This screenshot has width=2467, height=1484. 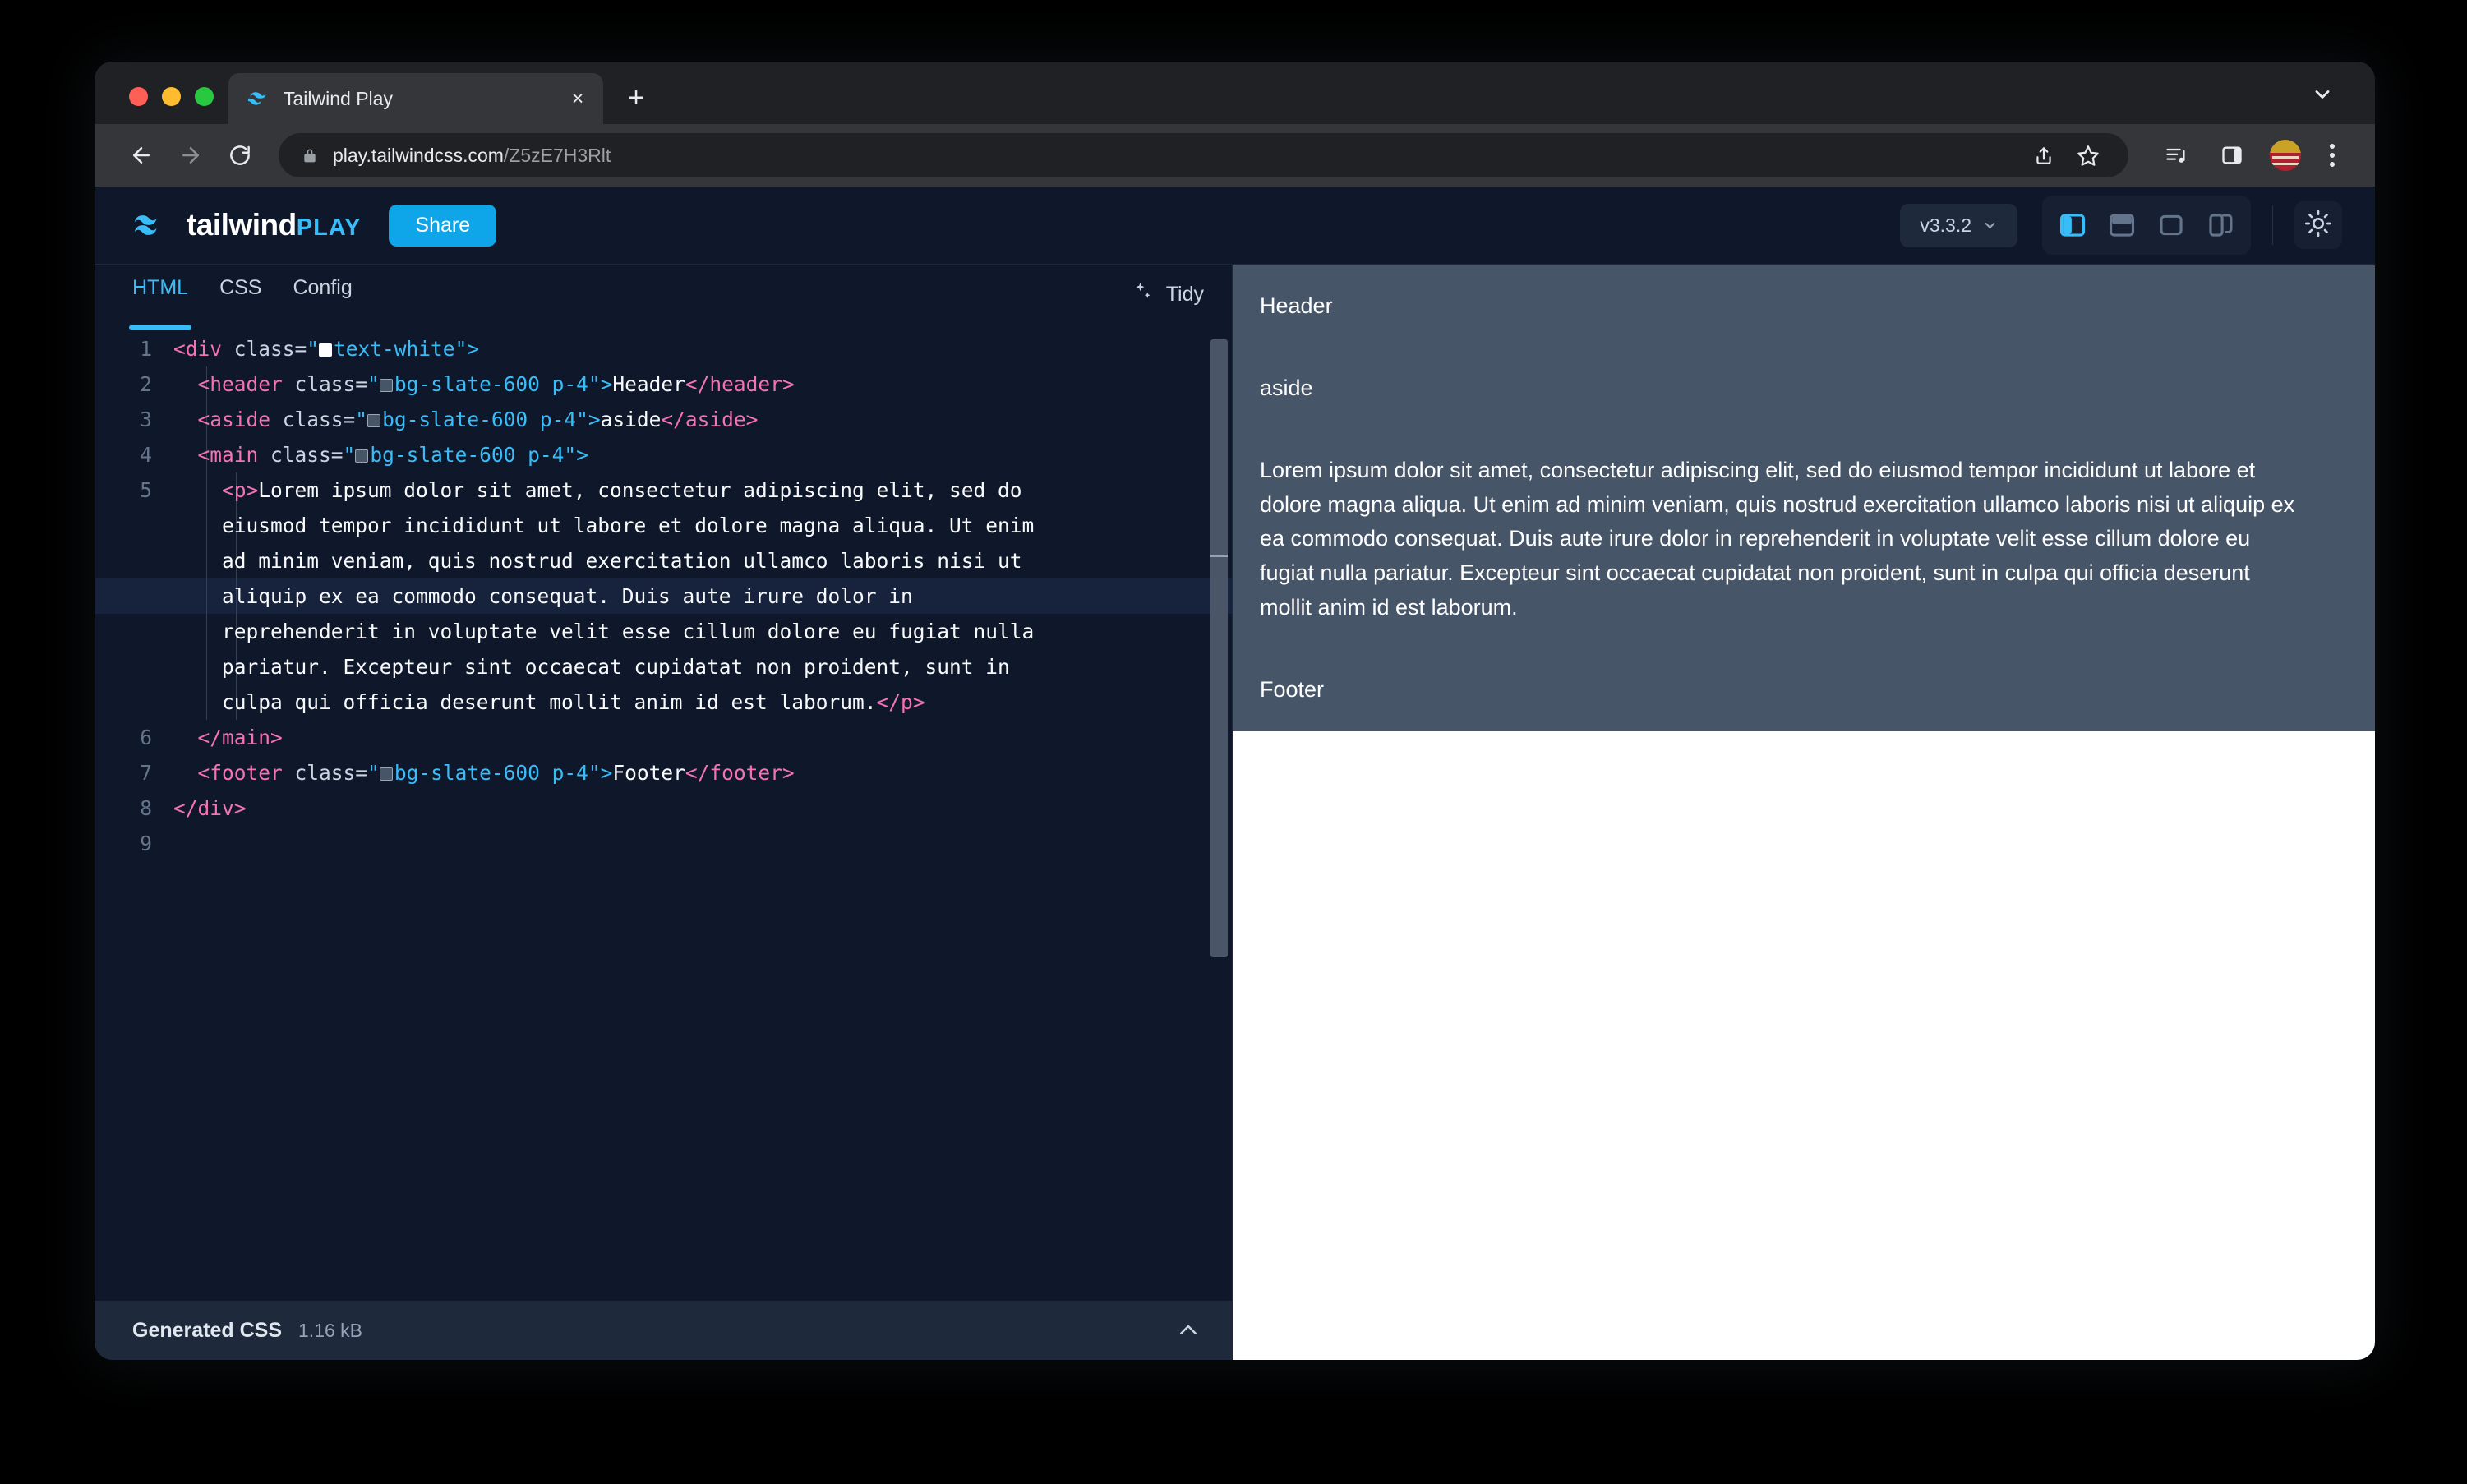 I want to click on line-content: </main>, so click(x=702, y=737).